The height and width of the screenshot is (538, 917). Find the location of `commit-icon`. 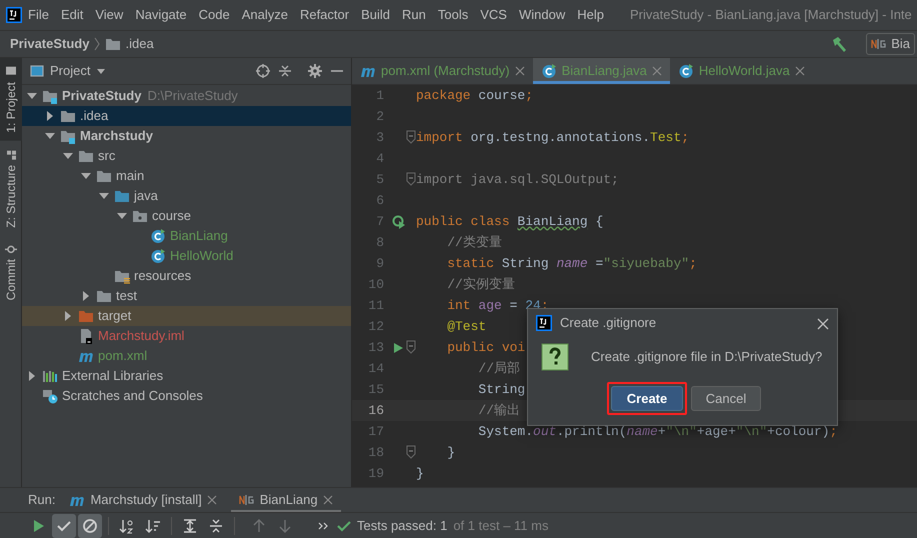

commit-icon is located at coordinates (11, 249).